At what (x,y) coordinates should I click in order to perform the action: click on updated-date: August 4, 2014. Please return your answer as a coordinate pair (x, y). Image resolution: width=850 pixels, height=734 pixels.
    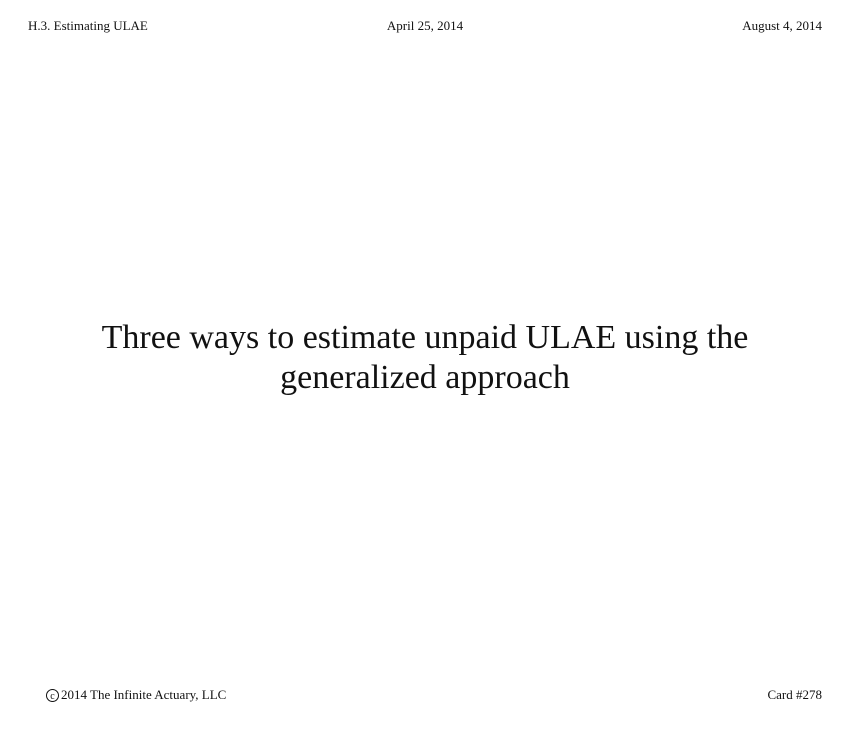
    Looking at the image, I should click on (782, 25).